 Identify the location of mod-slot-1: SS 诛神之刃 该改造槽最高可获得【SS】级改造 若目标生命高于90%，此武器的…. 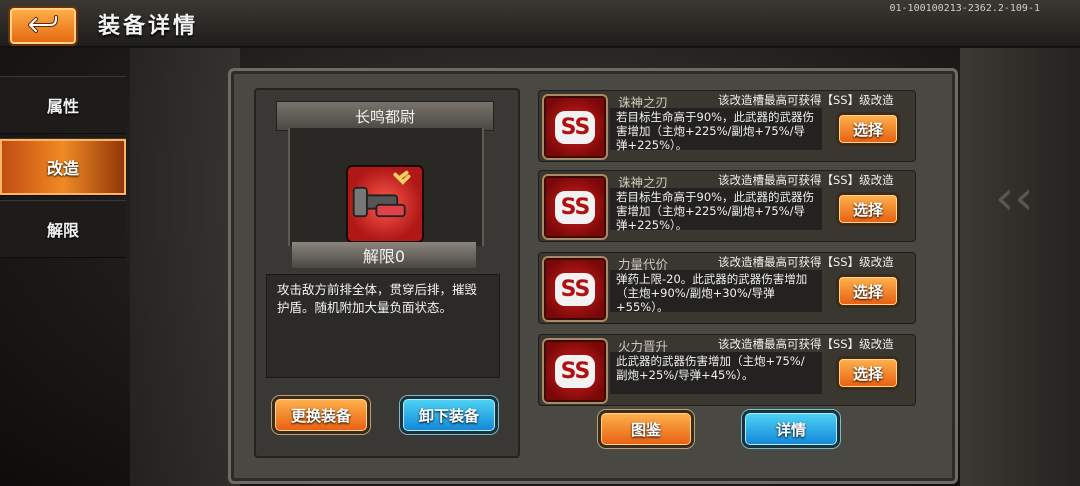
(727, 126).